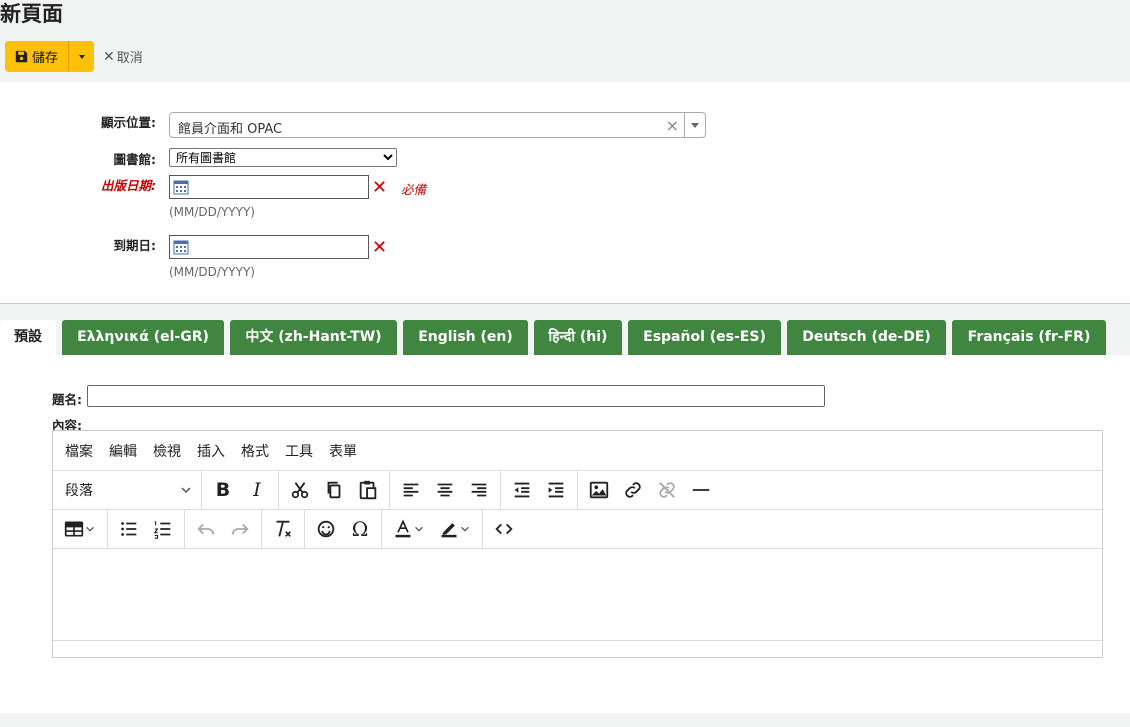 The width and height of the screenshot is (1130, 727). I want to click on block-format-group: 段落, so click(127, 490).